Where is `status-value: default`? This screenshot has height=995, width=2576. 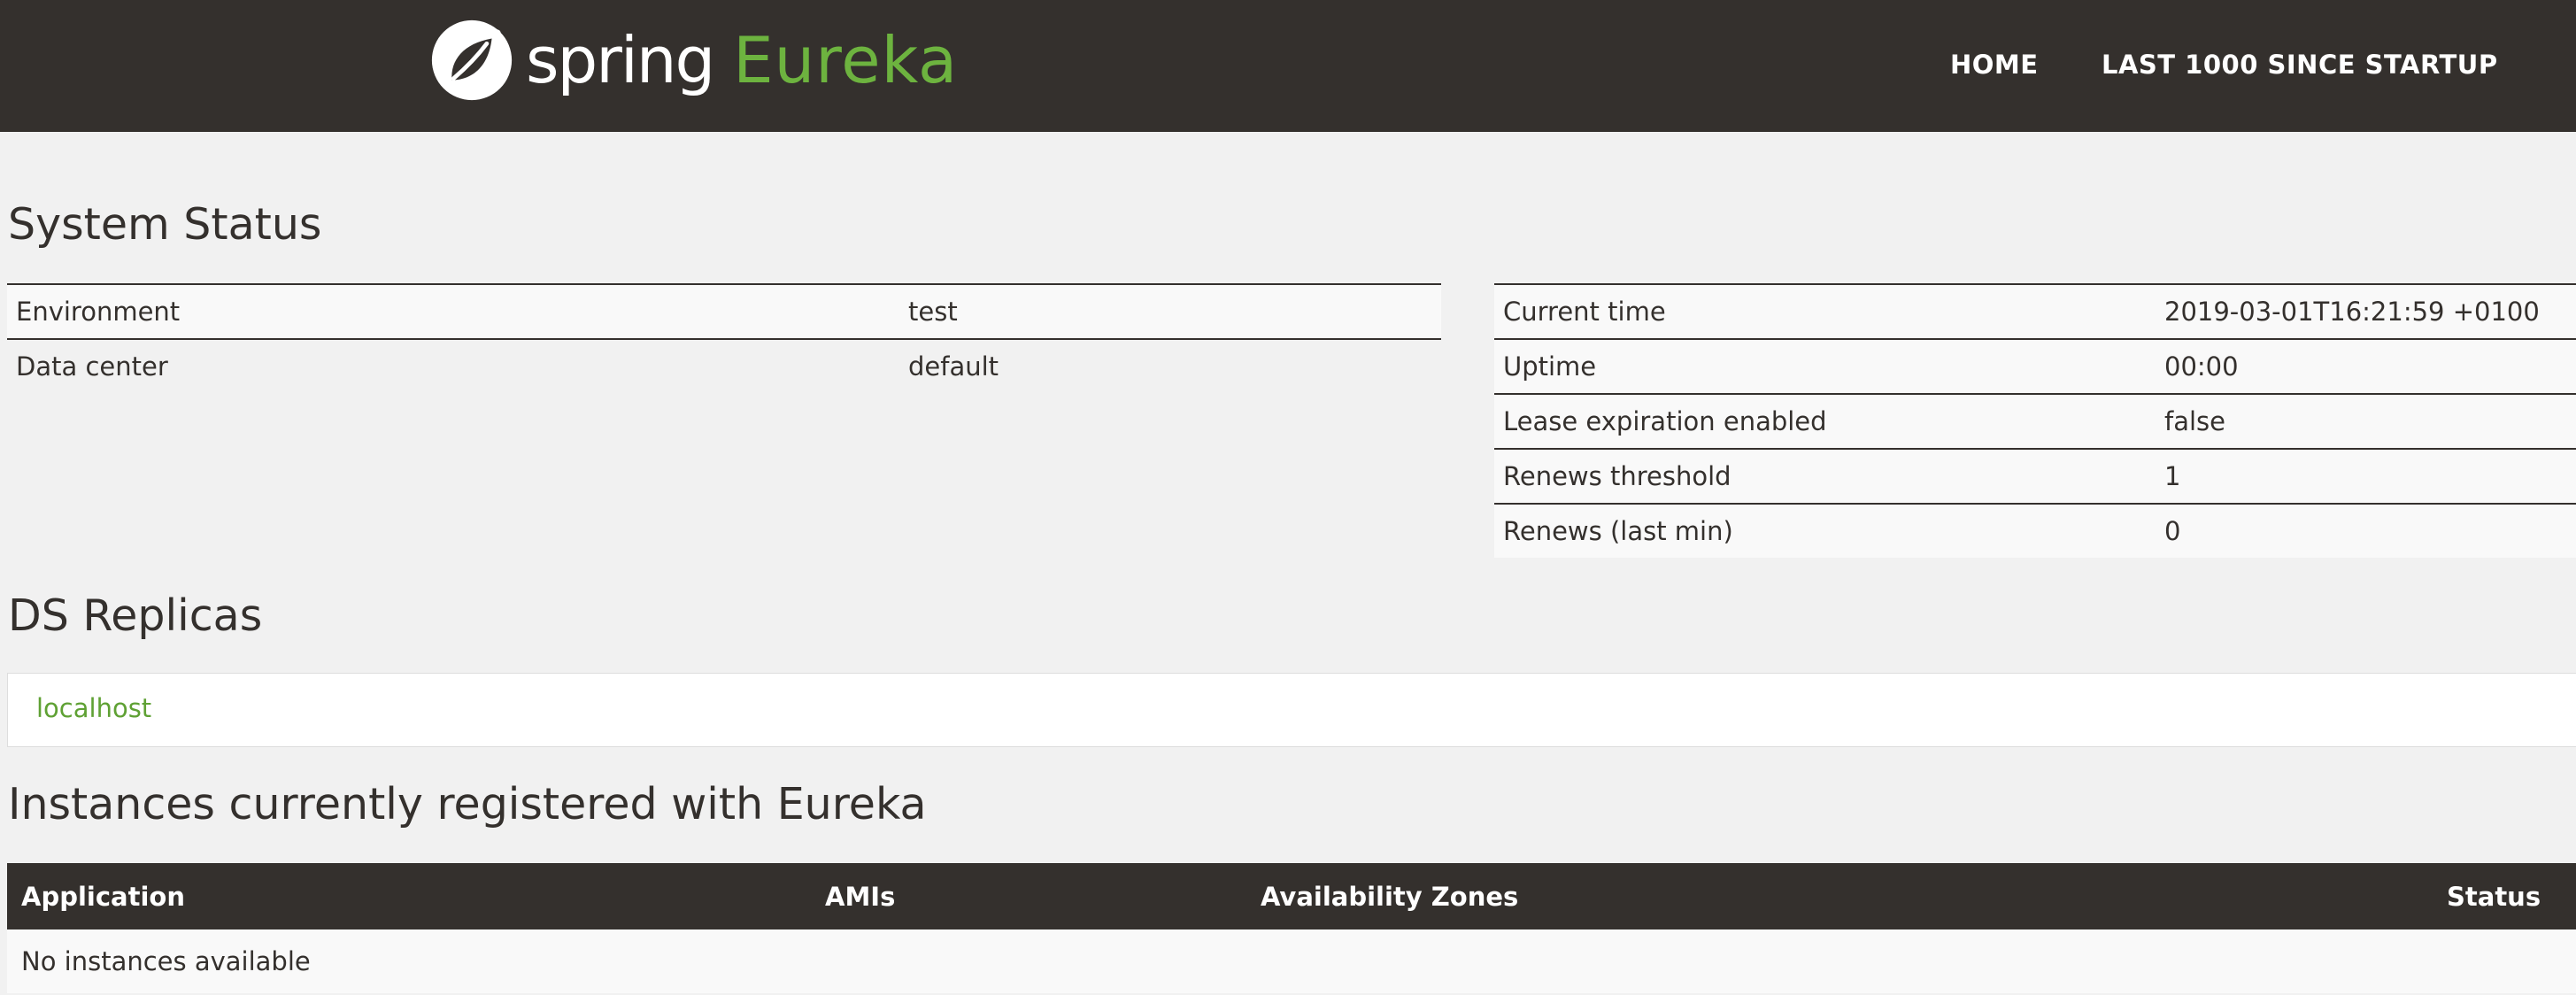 status-value: default is located at coordinates (1170, 366).